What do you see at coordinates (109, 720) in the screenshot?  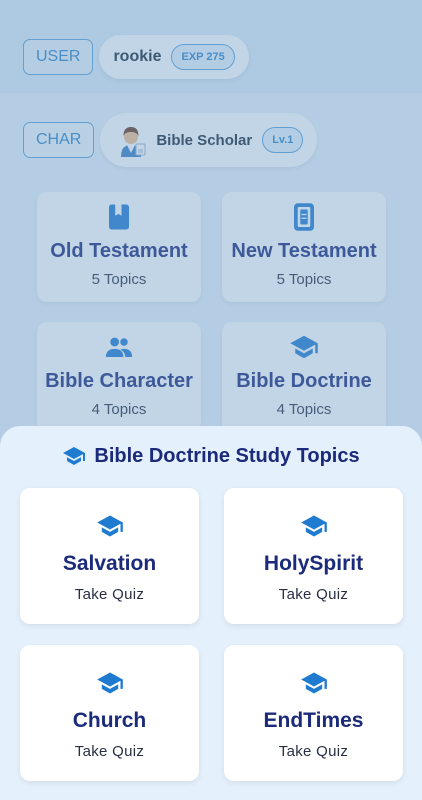 I see `topic-title: Church` at bounding box center [109, 720].